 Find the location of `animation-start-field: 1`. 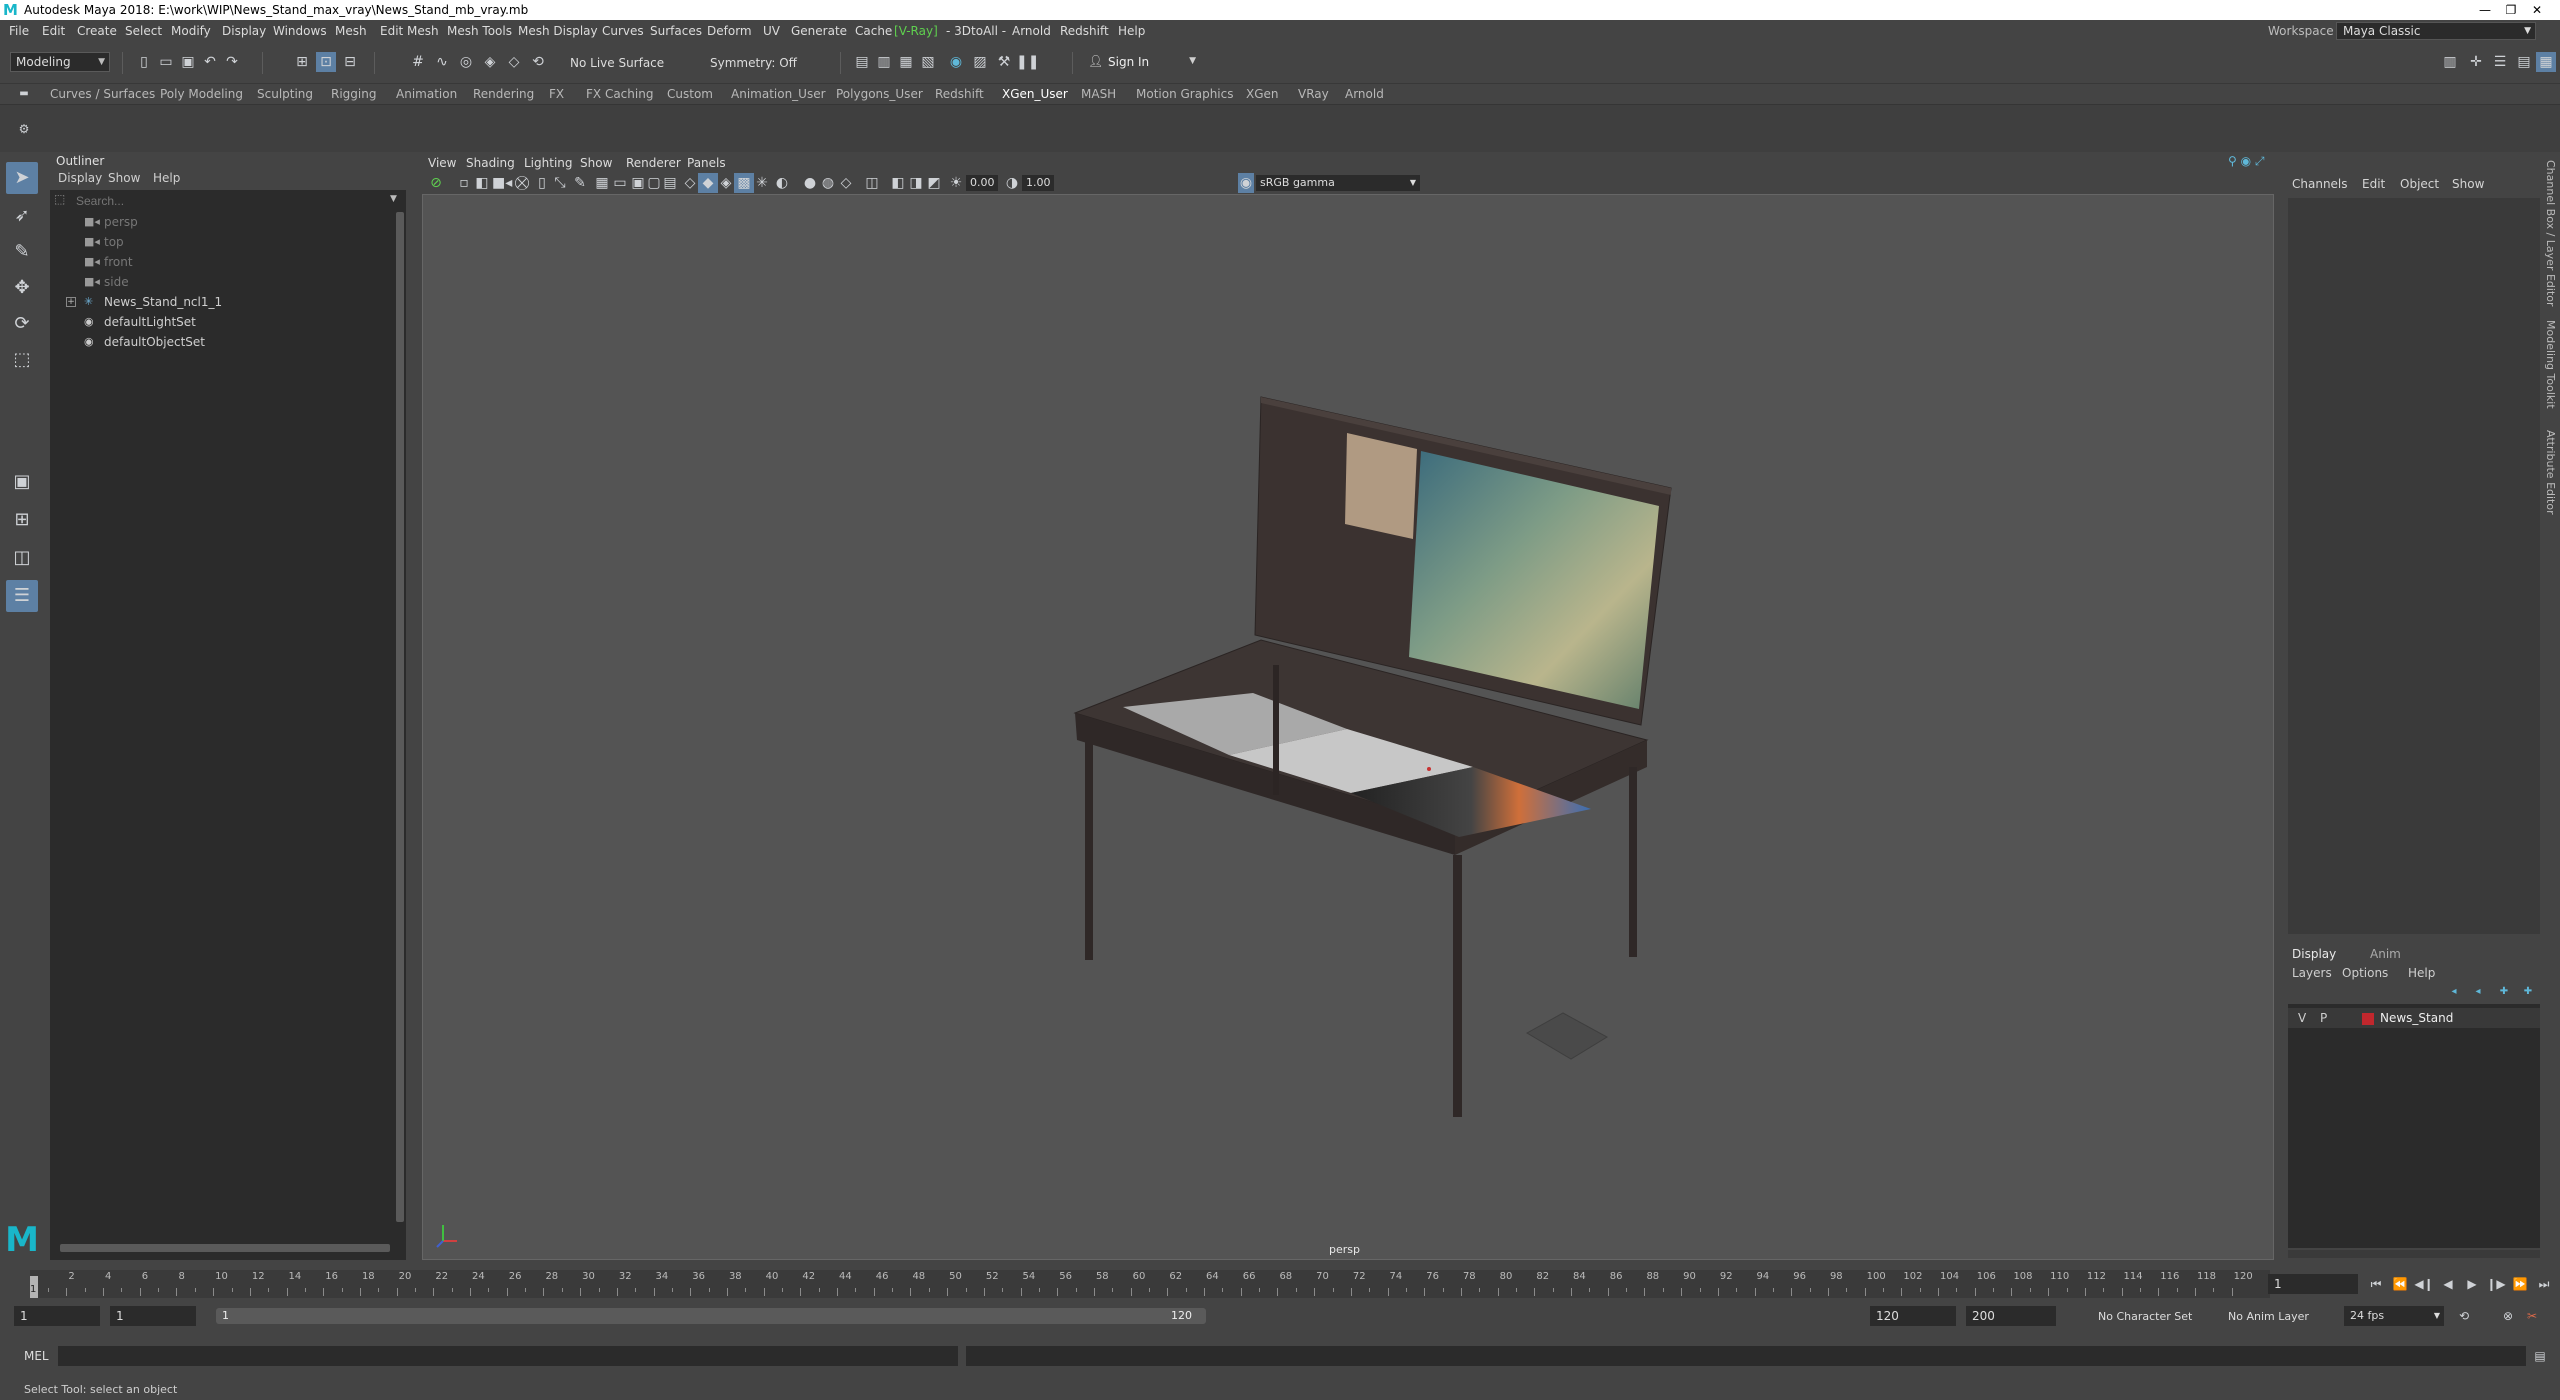

animation-start-field: 1 is located at coordinates (57, 1316).